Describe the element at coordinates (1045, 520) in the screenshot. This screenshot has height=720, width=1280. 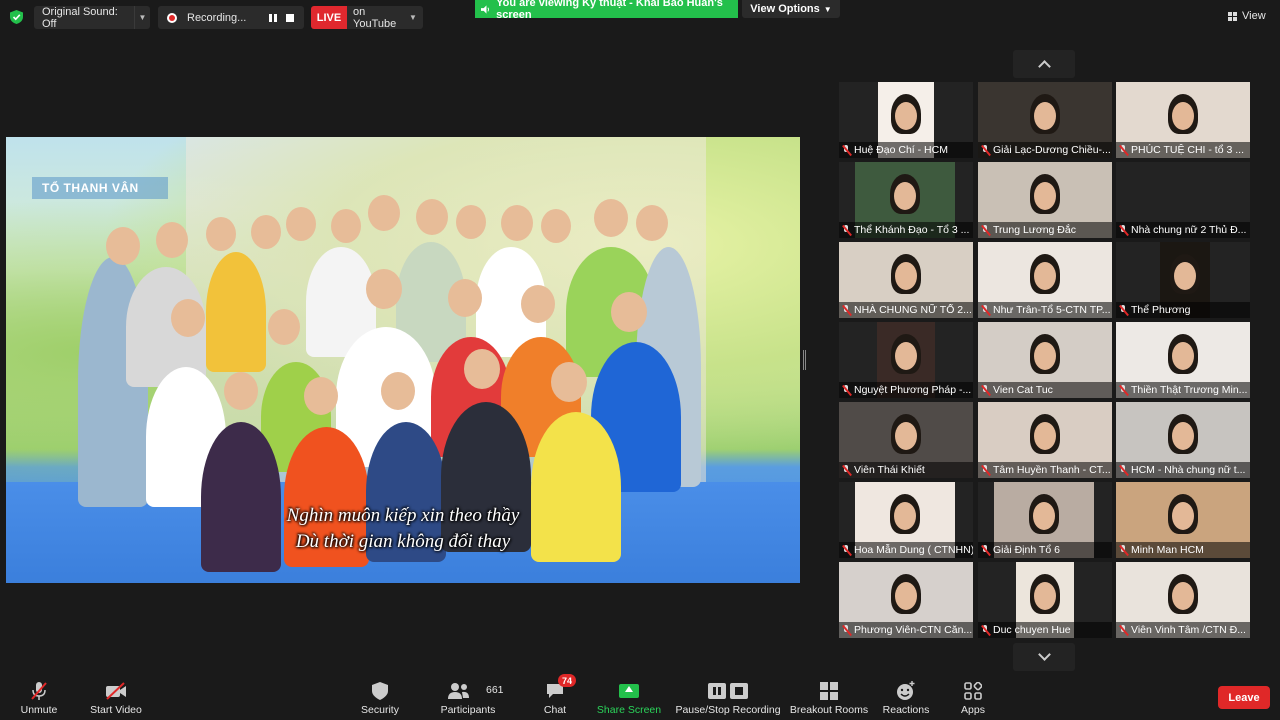
I see `participant-tile: Giải Định Tổ 6` at that location.